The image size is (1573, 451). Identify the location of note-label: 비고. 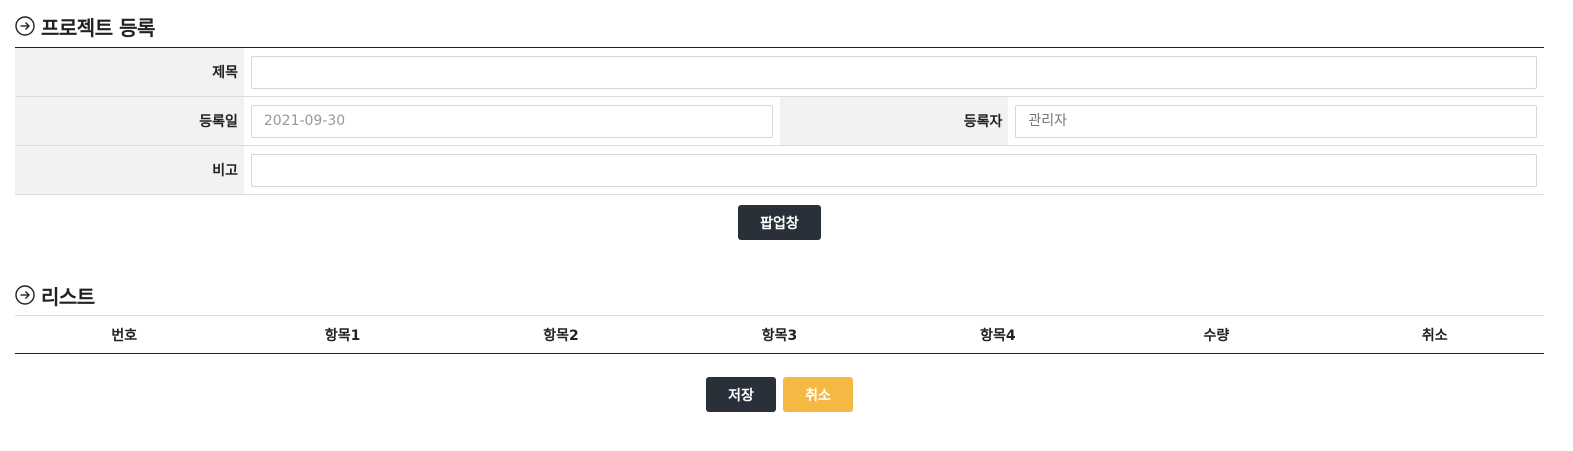
(129, 170).